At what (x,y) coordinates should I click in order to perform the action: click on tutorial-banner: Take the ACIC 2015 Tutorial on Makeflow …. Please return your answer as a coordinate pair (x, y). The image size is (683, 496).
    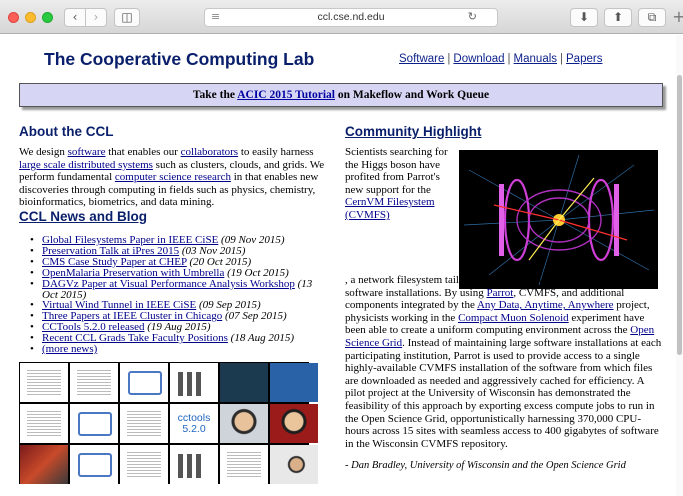
    Looking at the image, I should click on (341, 95).